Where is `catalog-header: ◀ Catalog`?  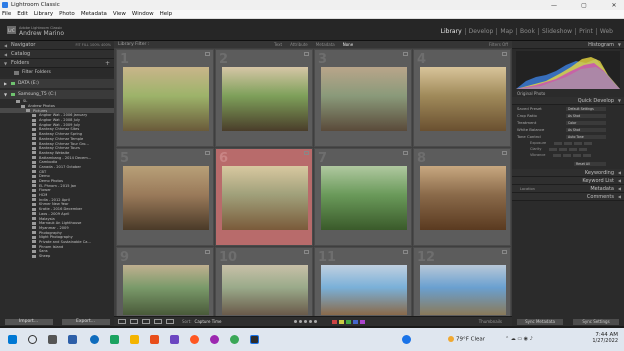 catalog-header: ◀ Catalog is located at coordinates (57, 54).